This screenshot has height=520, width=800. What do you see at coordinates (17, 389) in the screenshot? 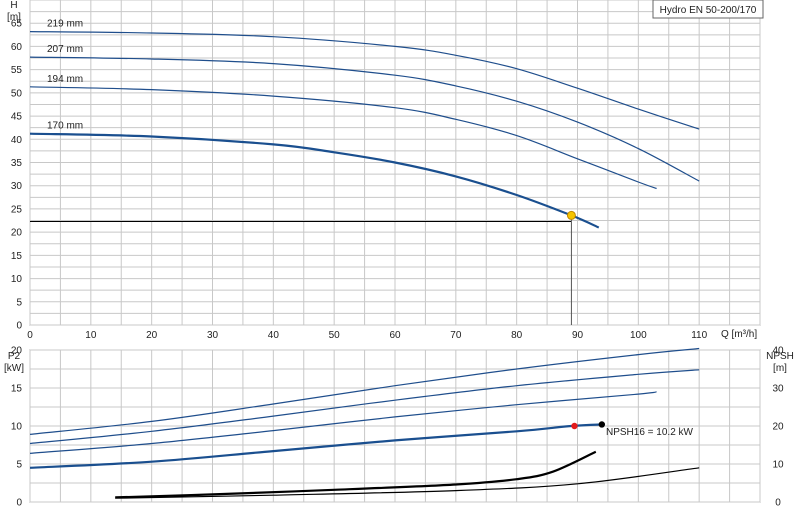
I see `power-y-tick-label: 15` at bounding box center [17, 389].